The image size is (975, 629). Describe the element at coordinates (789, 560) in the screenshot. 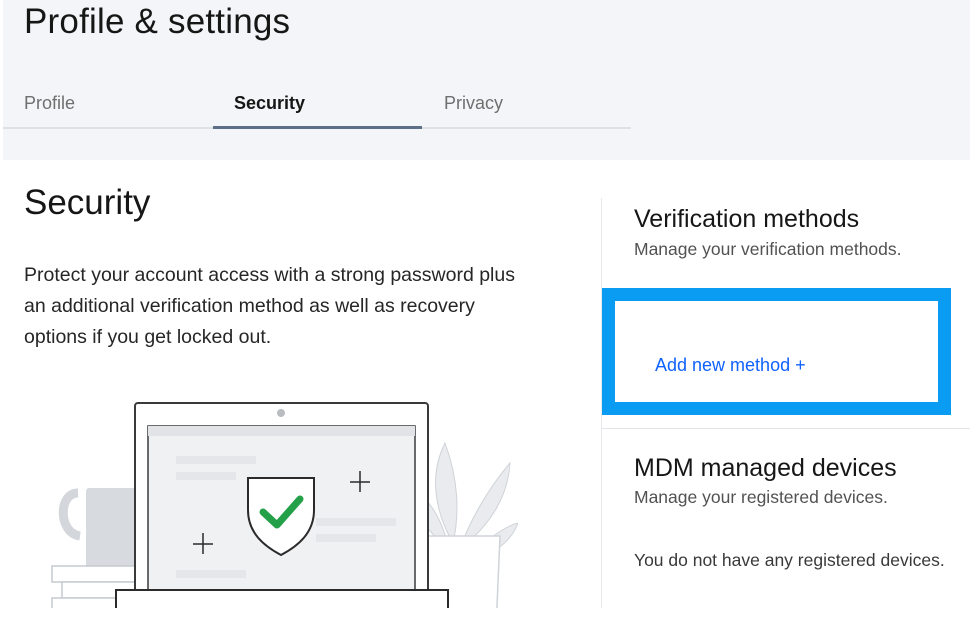

I see `no-devices-message: You do not have any registered devices.` at that location.